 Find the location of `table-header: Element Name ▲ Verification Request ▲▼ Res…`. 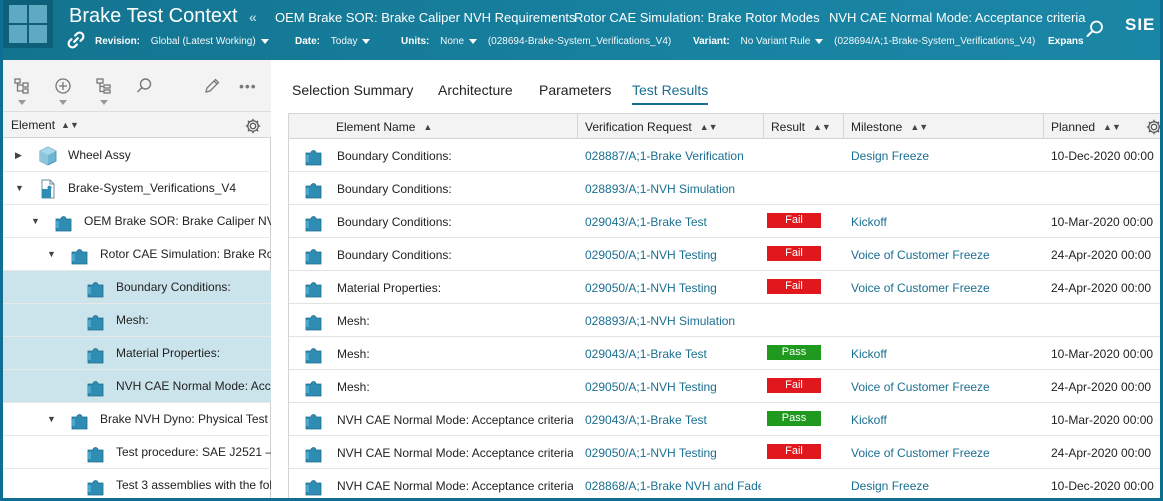

table-header: Element Name ▲ Verification Request ▲▼ Res… is located at coordinates (726, 126).